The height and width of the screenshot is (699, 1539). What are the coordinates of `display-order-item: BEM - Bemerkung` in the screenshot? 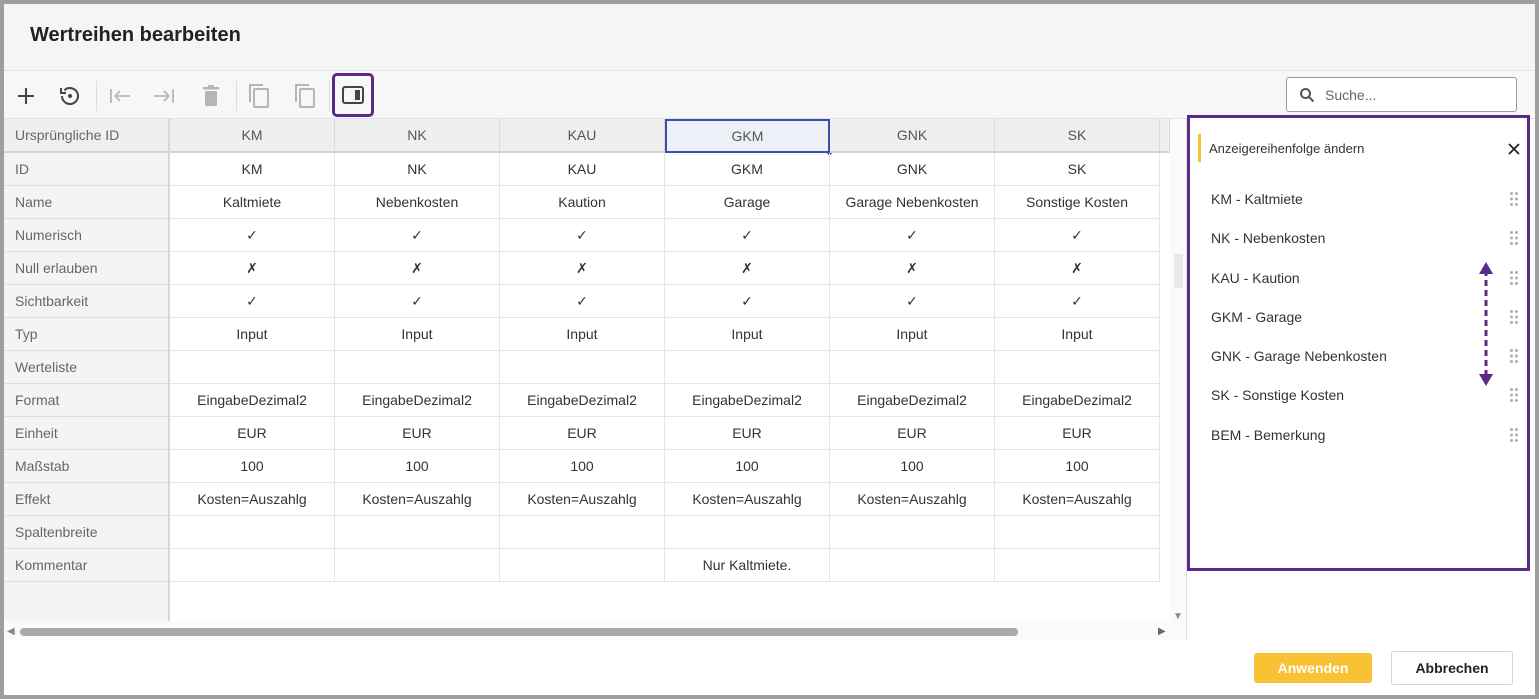 It's located at (1365, 434).